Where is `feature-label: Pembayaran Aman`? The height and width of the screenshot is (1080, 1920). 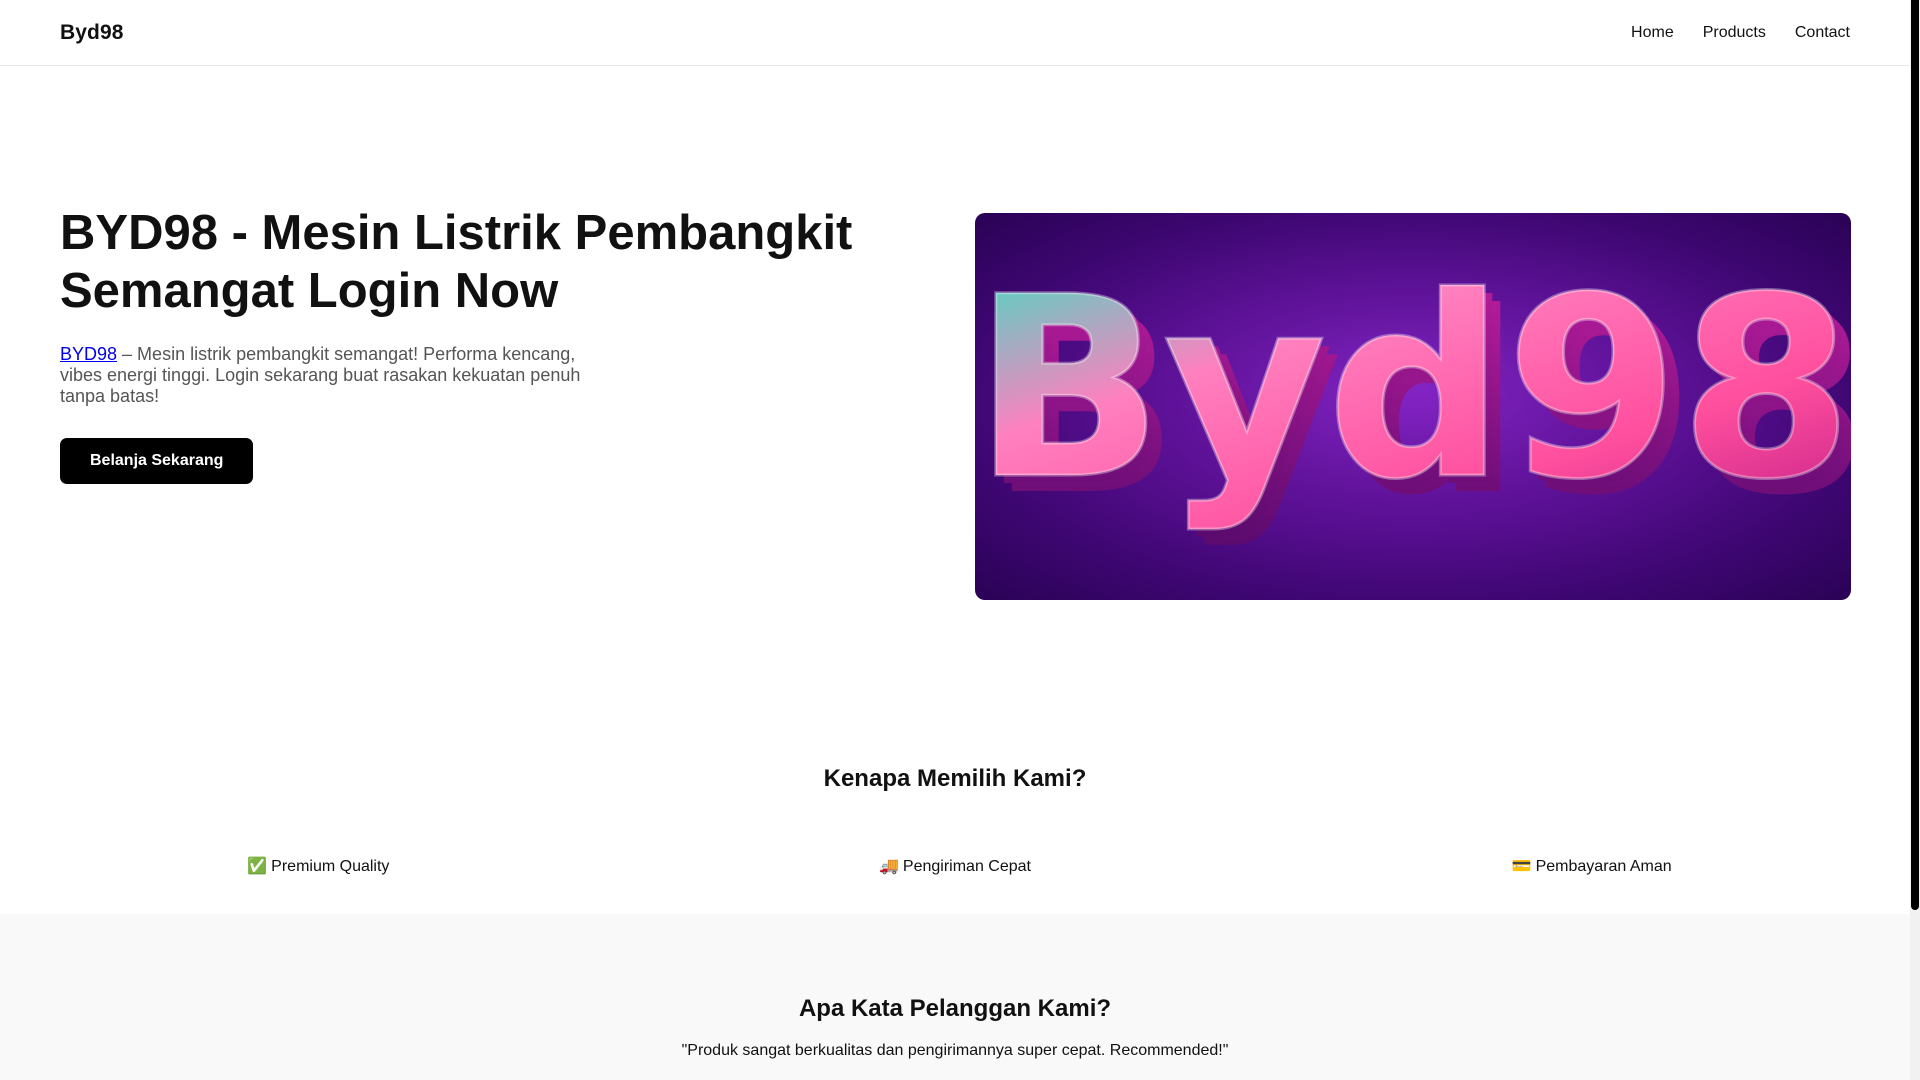 feature-label: Pembayaran Aman is located at coordinates (1603, 866).